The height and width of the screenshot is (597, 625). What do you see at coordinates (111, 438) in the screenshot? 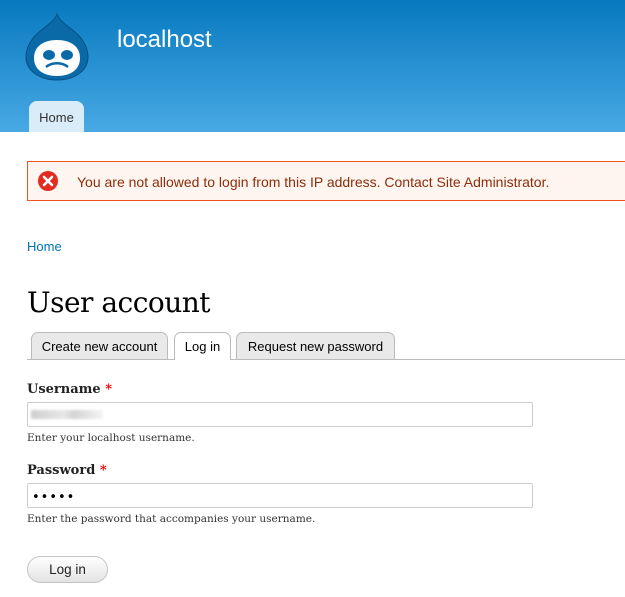
I see `username-description: Enter your localhost username.` at bounding box center [111, 438].